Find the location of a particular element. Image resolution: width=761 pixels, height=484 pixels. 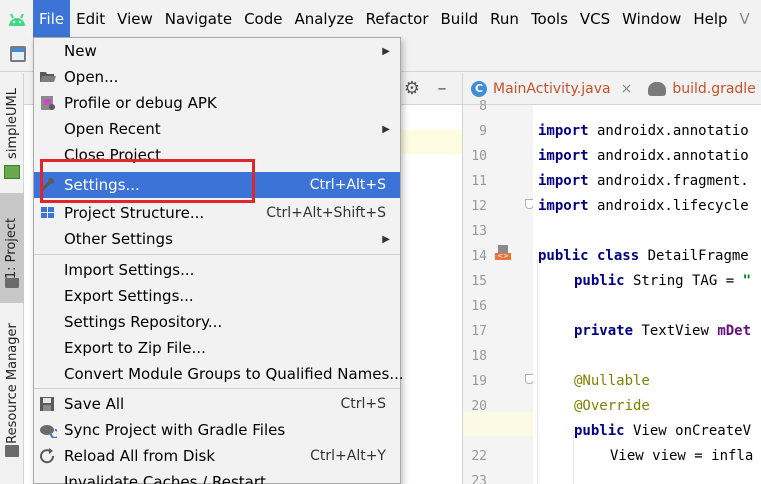

menu-item-save-all: Save All Ctrl+S is located at coordinates (217, 404).